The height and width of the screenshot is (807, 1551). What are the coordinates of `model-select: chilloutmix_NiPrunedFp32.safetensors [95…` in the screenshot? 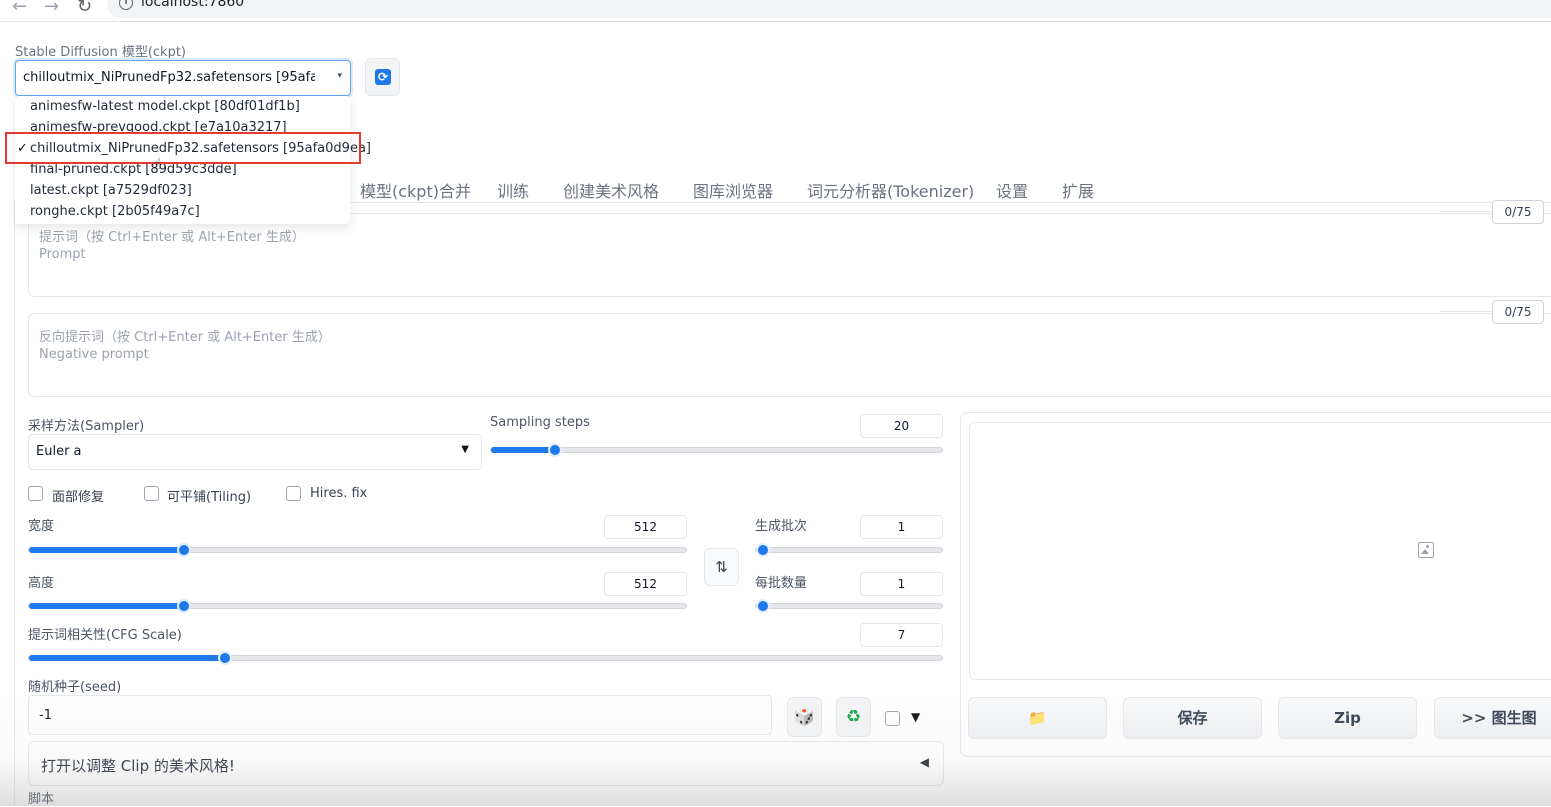 It's located at (183, 78).